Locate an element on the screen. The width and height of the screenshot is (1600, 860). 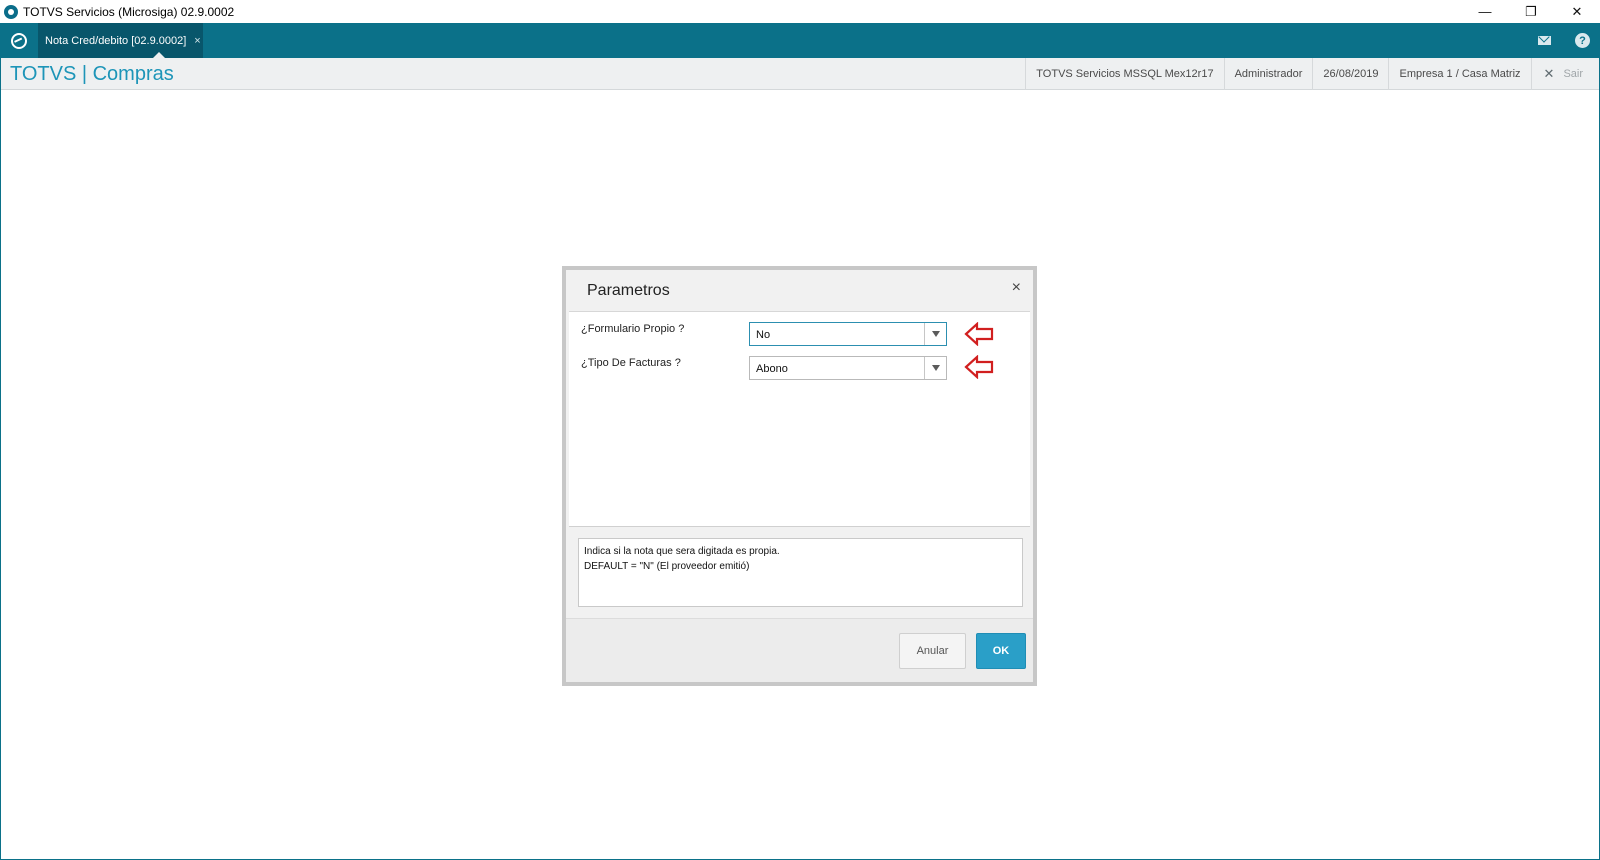
tab-nota-cred-debito: Nota Cred/debito [02.9.0002] × is located at coordinates (120, 40).